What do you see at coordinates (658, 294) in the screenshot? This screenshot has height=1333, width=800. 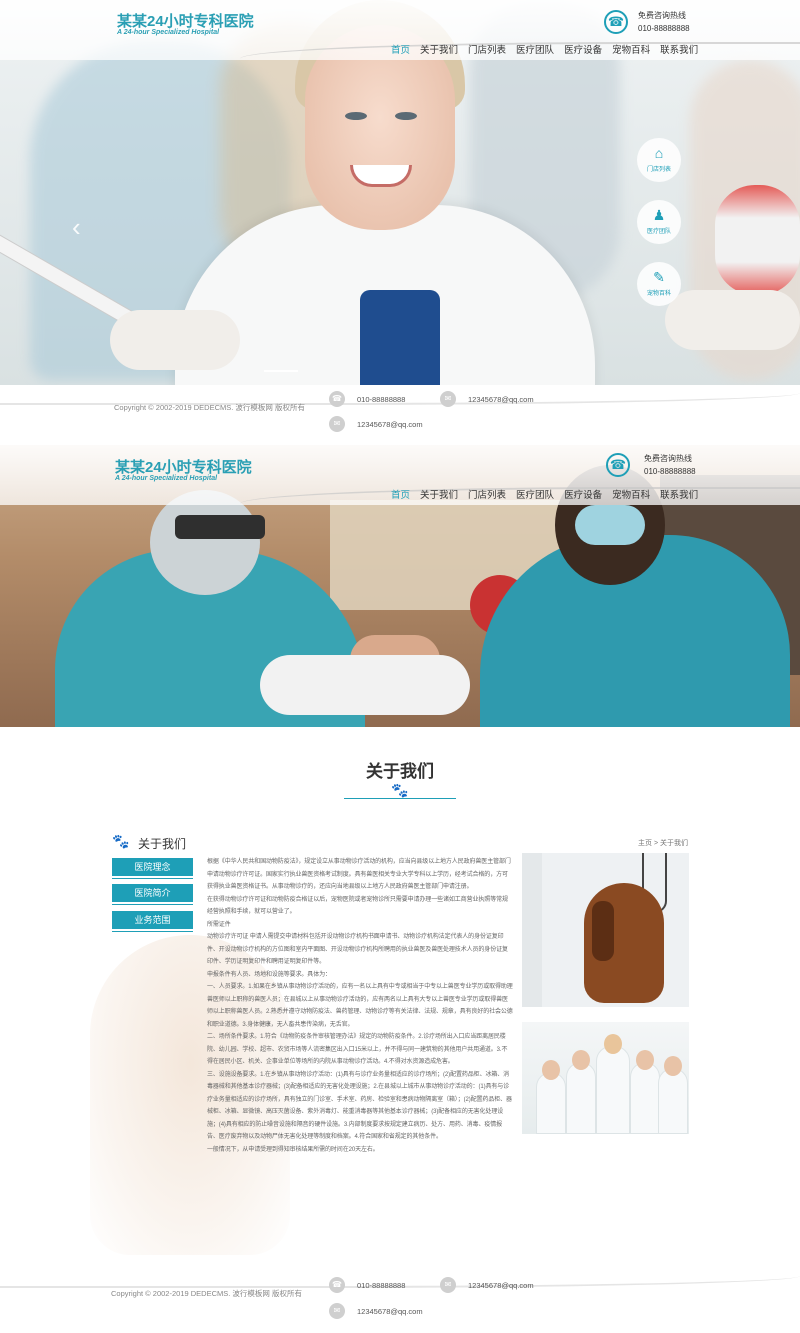 I see `side-button-label: 宠物百科` at bounding box center [658, 294].